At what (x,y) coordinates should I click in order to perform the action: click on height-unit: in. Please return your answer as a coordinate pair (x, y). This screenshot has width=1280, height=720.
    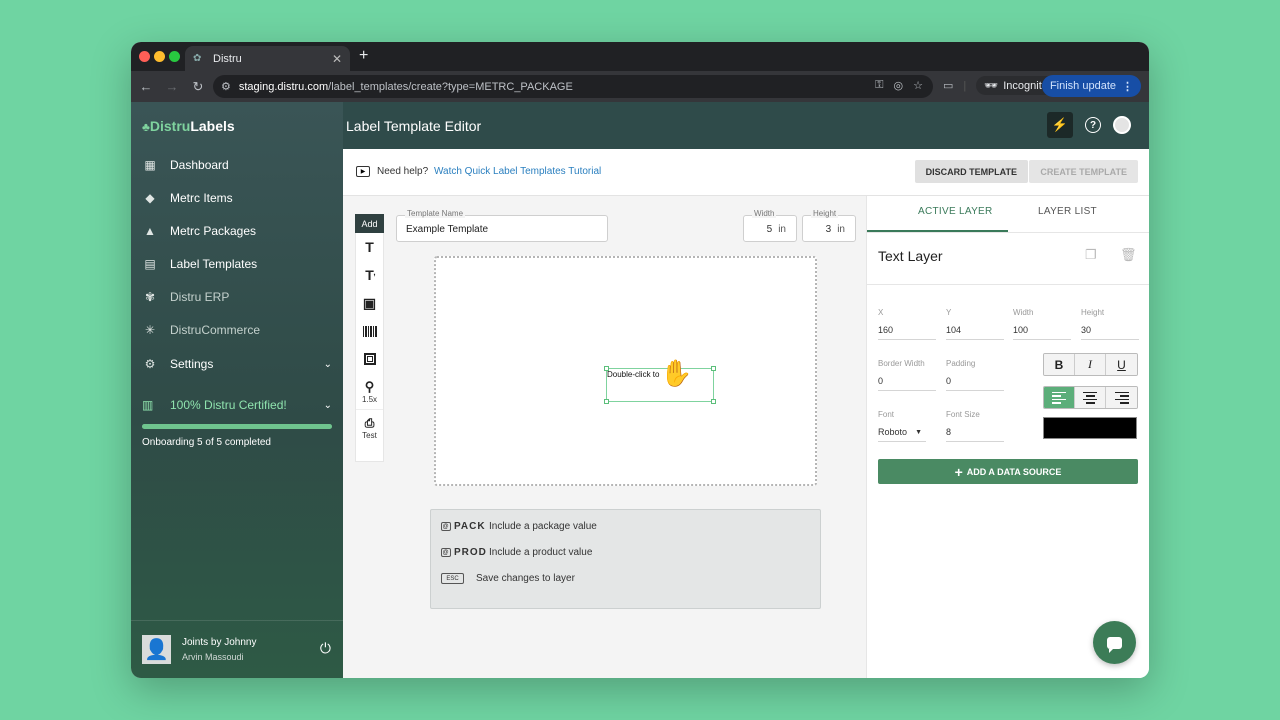
    Looking at the image, I should click on (841, 229).